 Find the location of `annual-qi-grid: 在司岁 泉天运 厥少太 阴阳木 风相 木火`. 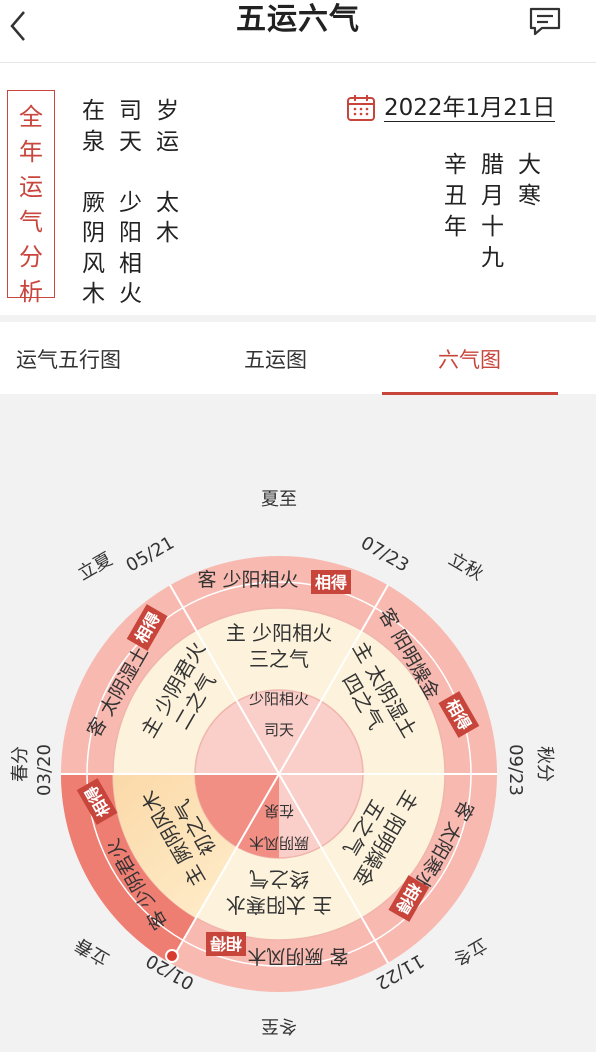

annual-qi-grid: 在司岁 泉天运 厥少太 阴阳木 风相 木火 is located at coordinates (130, 202).